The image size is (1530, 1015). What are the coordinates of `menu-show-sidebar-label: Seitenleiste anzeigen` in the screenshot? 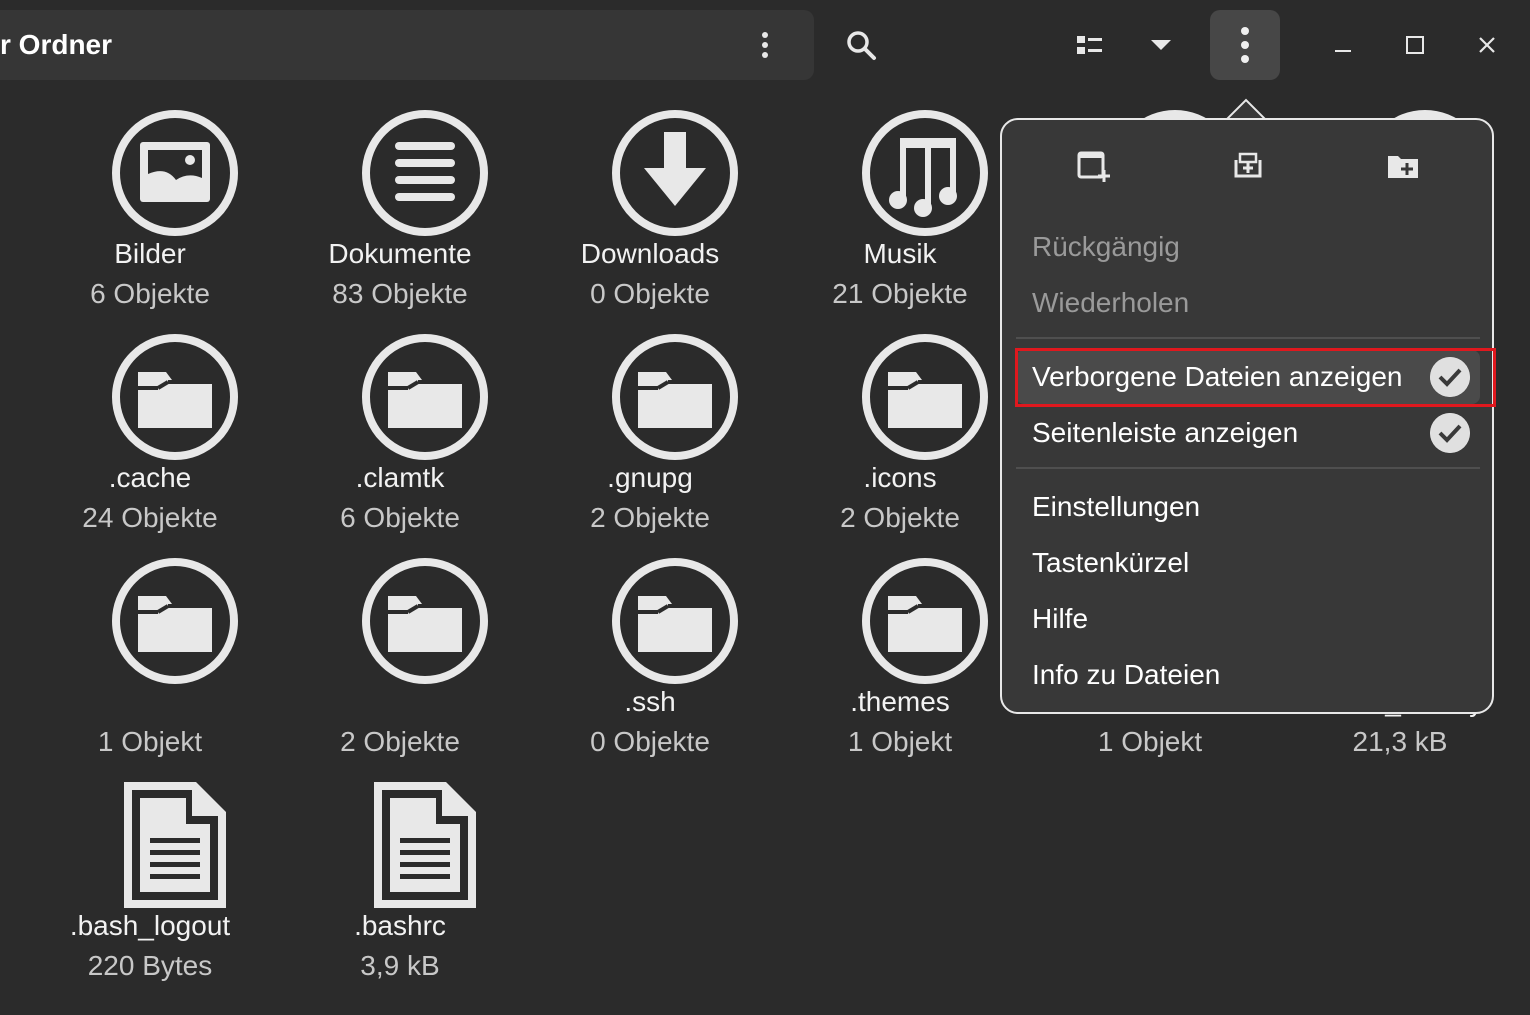 It's located at (1165, 432).